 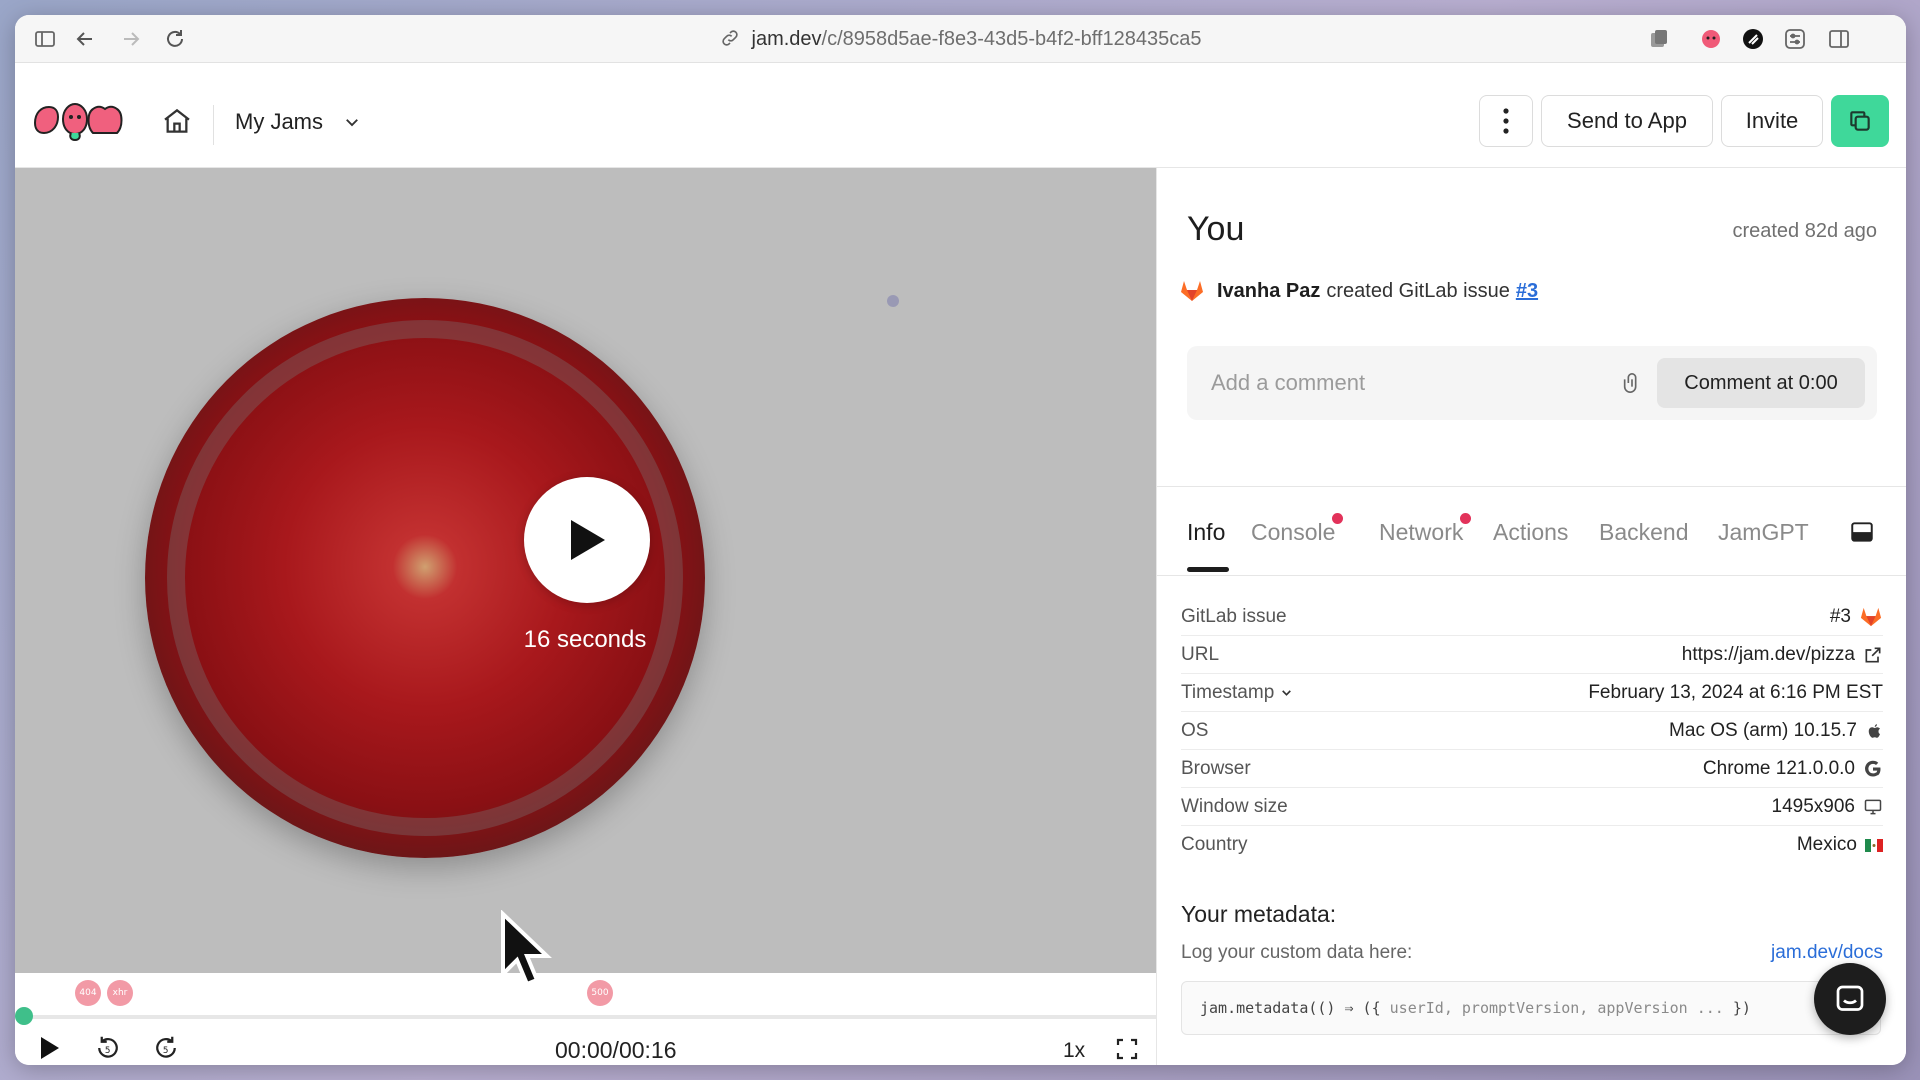 What do you see at coordinates (1753, 39) in the screenshot?
I see `slash-extension-icon` at bounding box center [1753, 39].